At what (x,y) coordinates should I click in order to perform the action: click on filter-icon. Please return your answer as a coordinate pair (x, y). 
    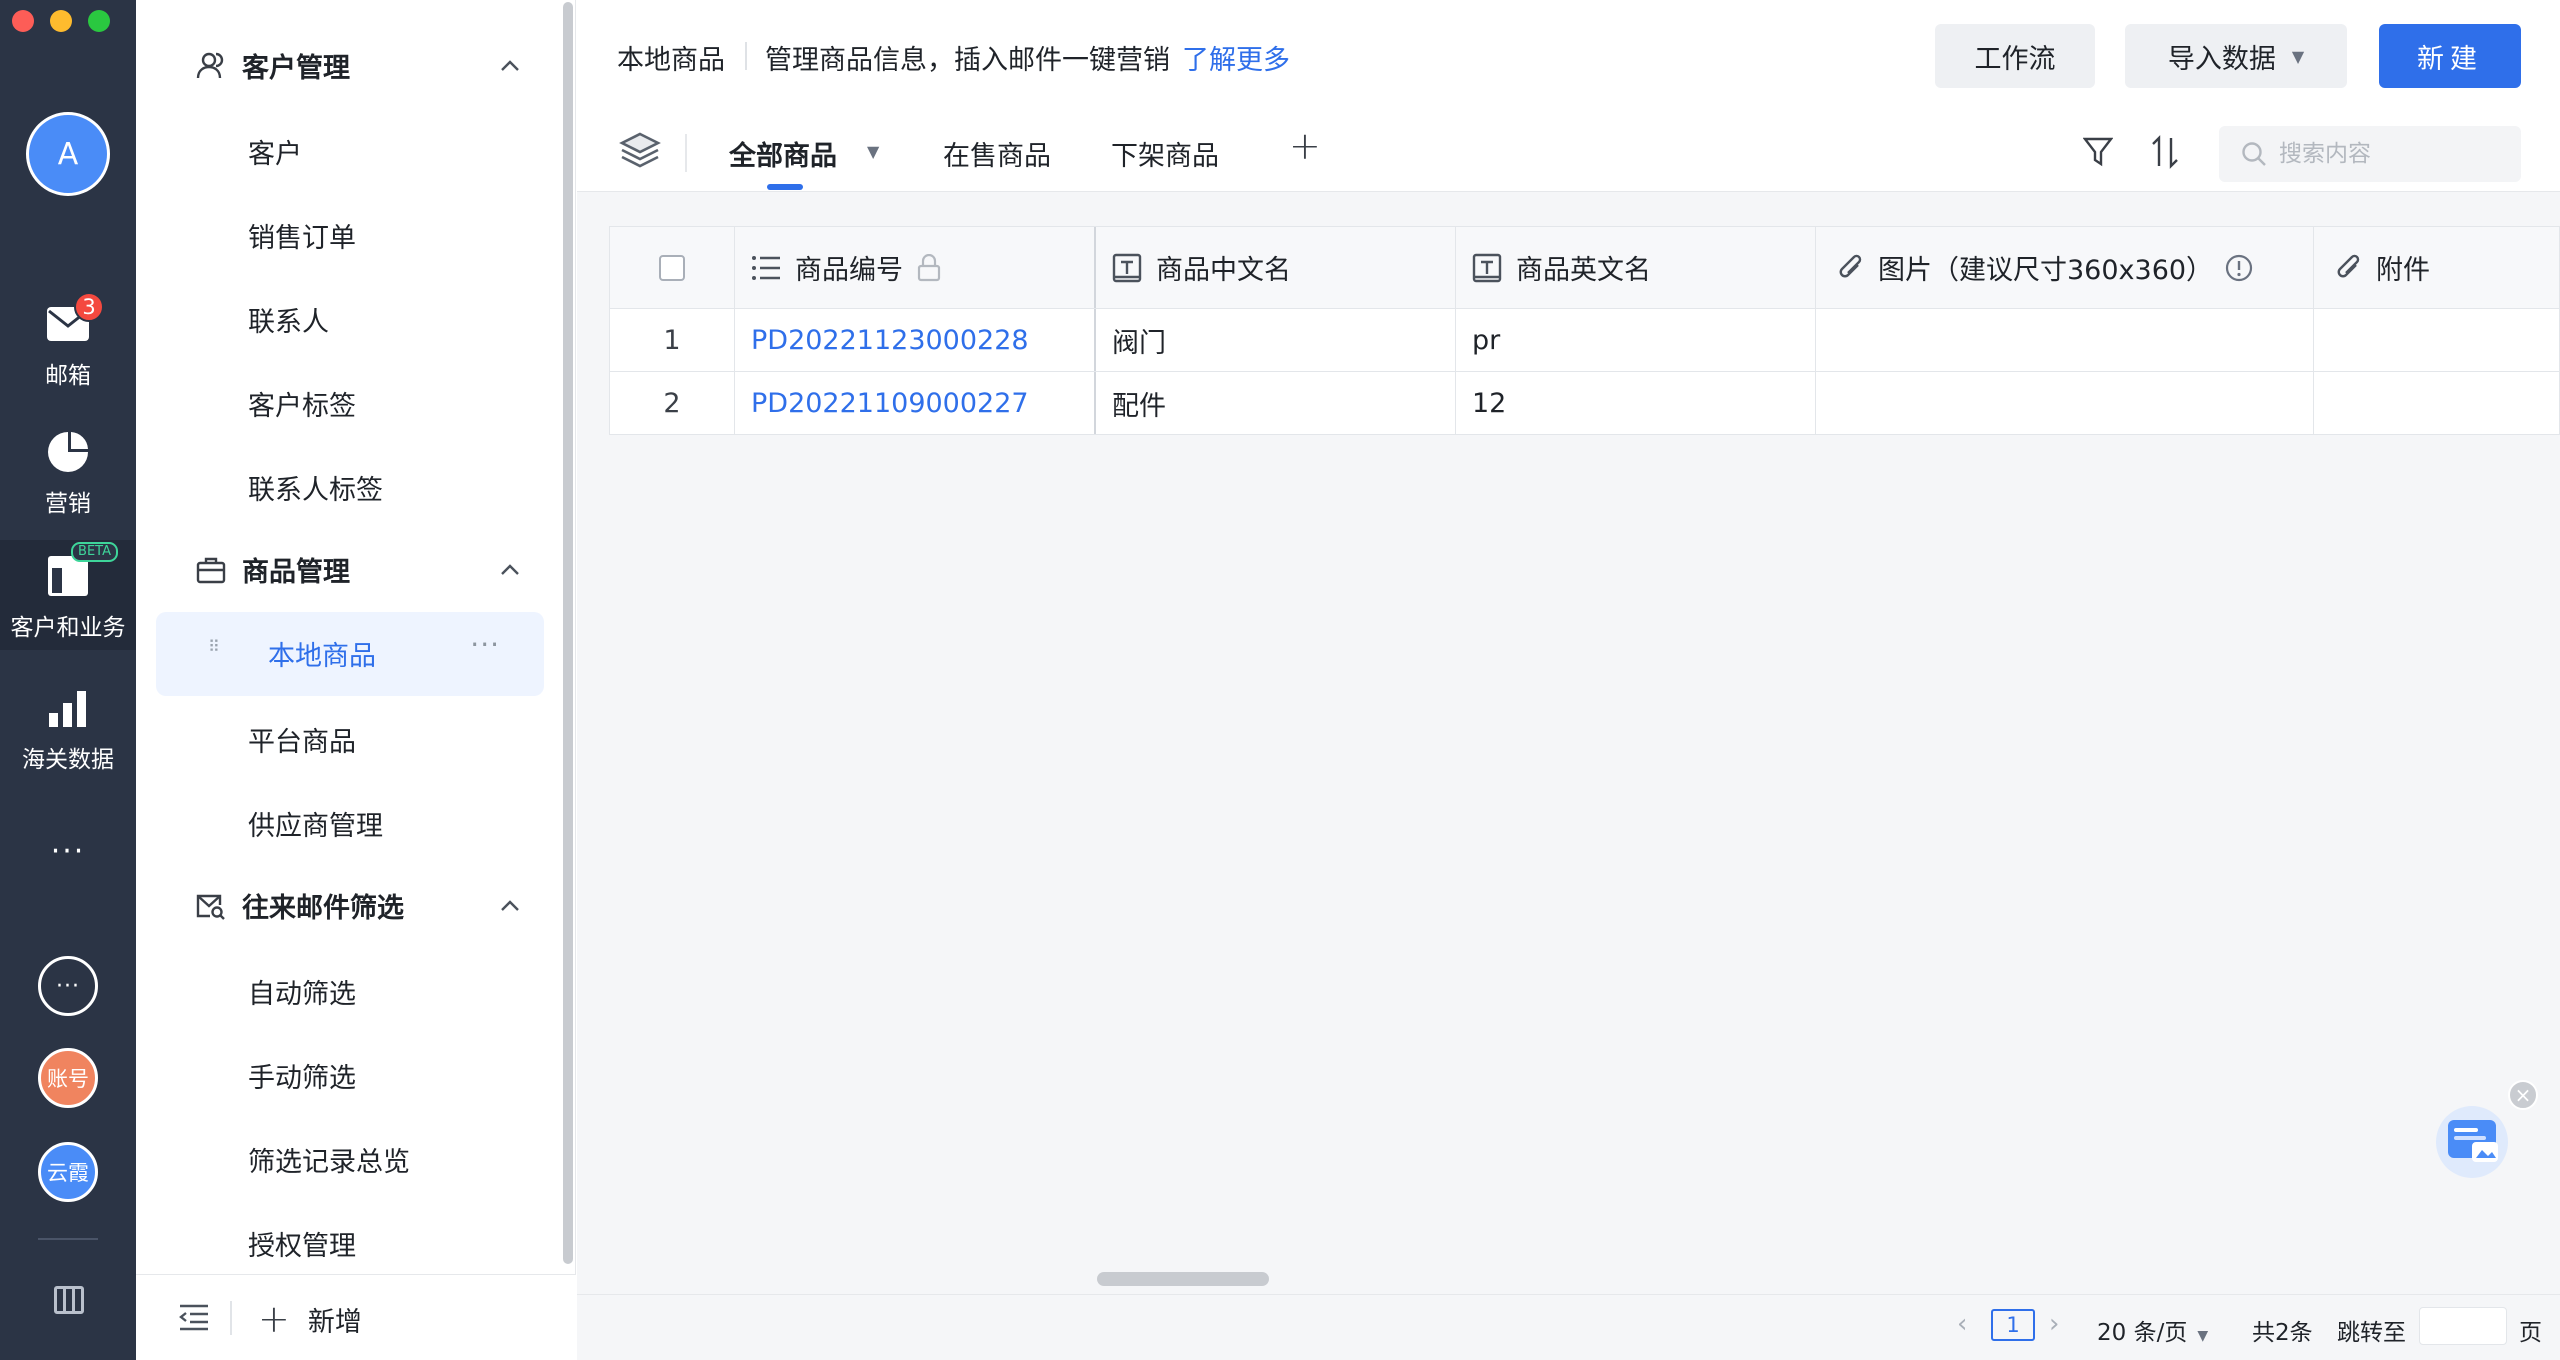
    Looking at the image, I should click on (2098, 152).